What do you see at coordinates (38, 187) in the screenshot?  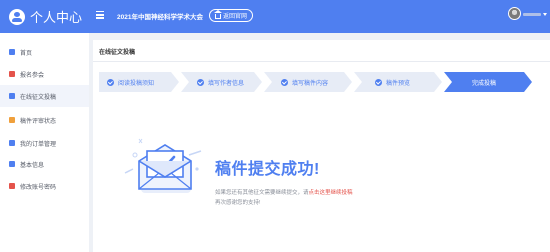 I see `sidebar-item-label: 修改账号密码` at bounding box center [38, 187].